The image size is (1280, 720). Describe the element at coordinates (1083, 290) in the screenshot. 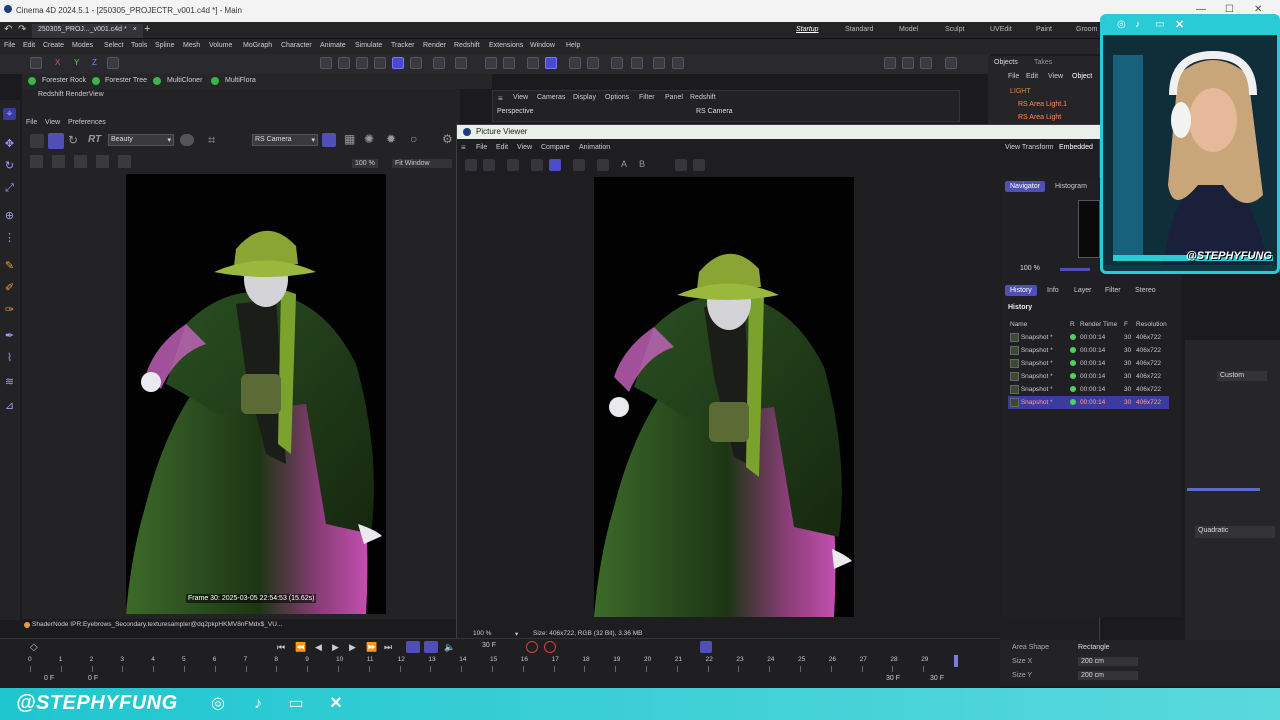

I see `tab-layer: Layer` at that location.